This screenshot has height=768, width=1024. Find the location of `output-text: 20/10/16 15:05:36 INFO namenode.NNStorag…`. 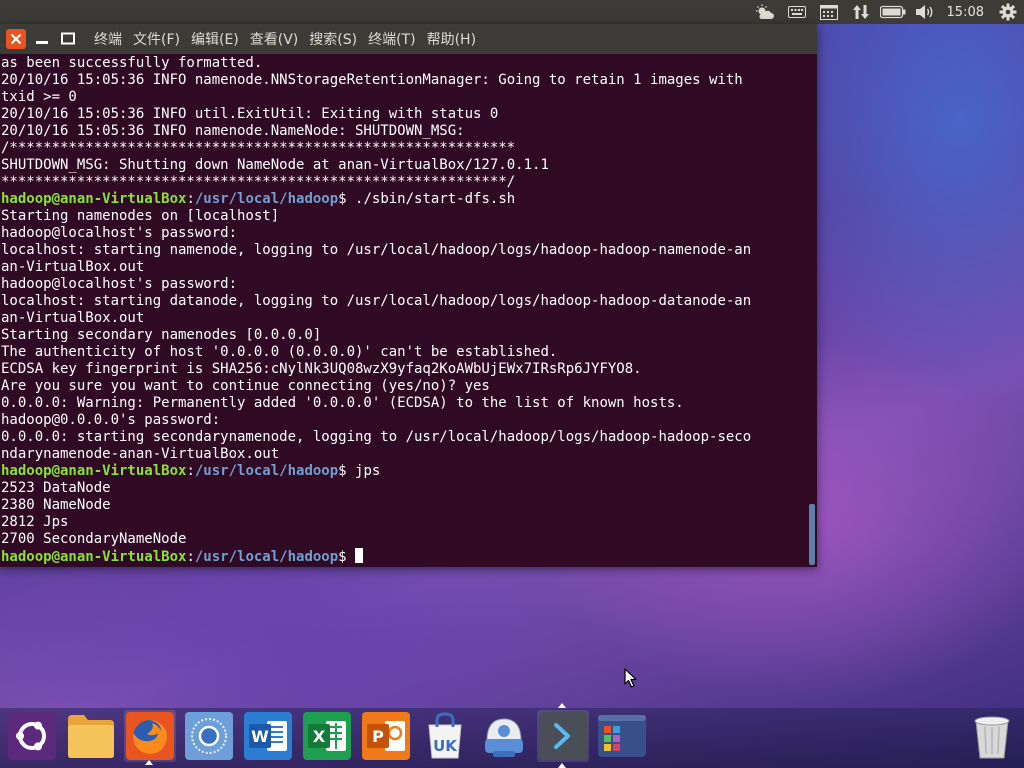

output-text: 20/10/16 15:05:36 INFO namenode.NNStorag… is located at coordinates (372, 80).